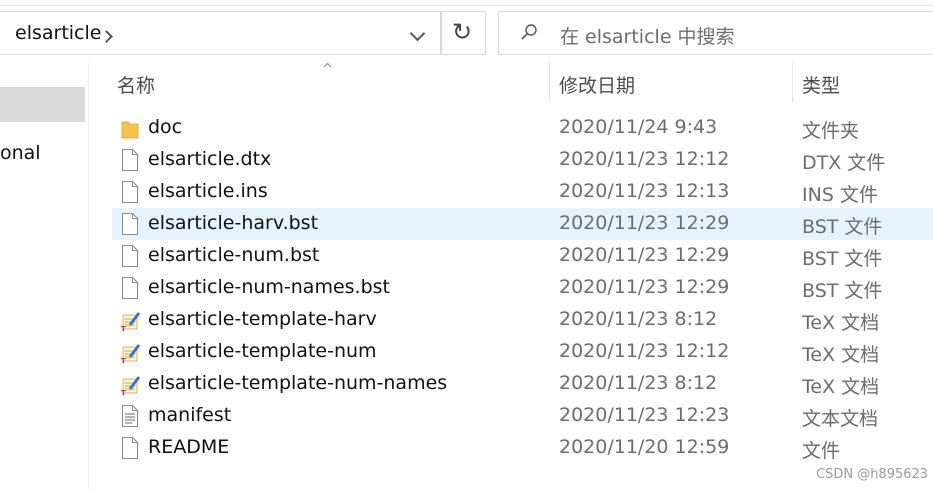  Describe the element at coordinates (821, 84) in the screenshot. I see `column-header-type: 类型` at that location.